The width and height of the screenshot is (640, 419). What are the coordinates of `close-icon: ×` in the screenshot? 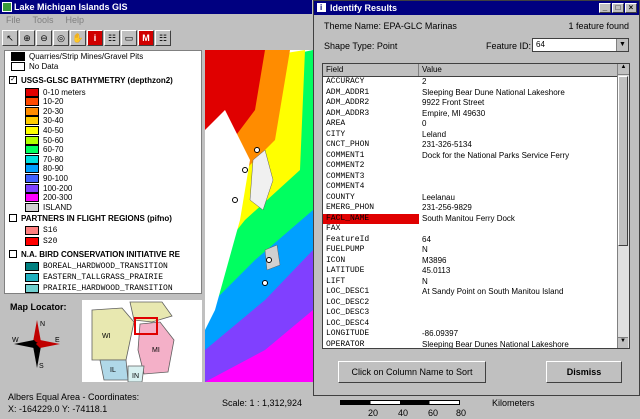 It's located at (631, 8).